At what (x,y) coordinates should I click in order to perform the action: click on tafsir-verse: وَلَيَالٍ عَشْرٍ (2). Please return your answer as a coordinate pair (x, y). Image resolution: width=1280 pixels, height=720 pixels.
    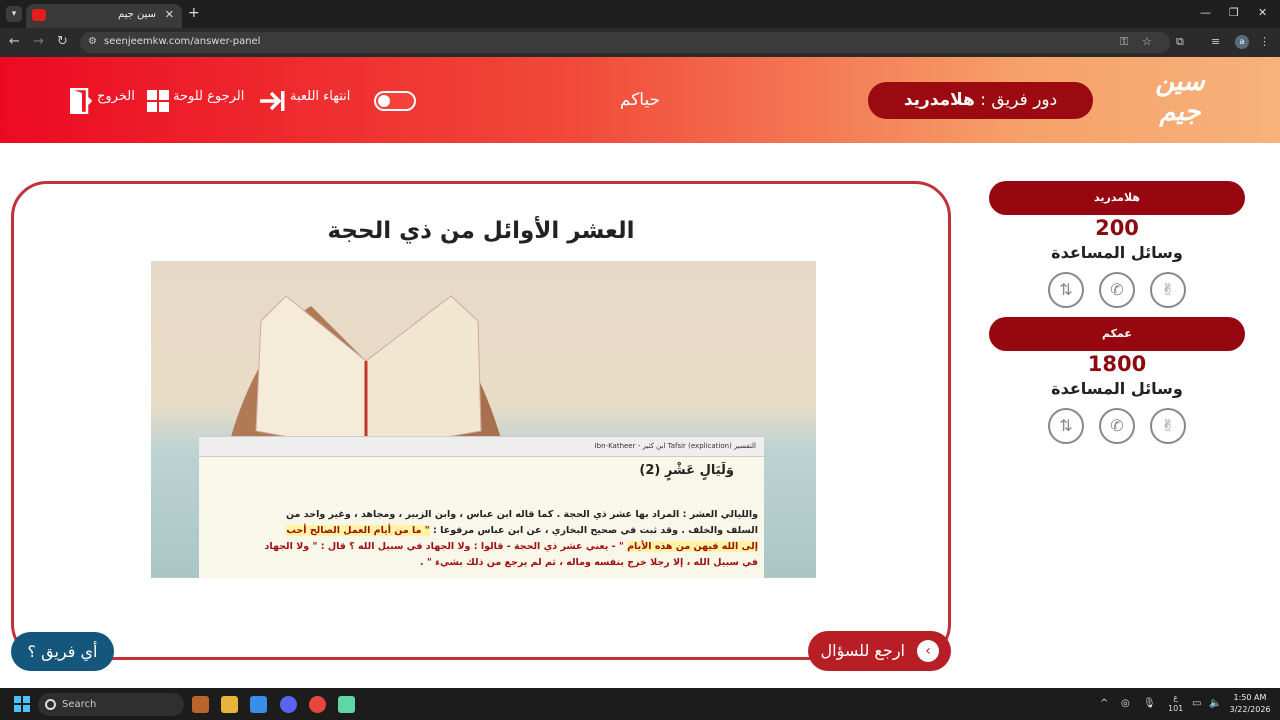
    Looking at the image, I should click on (686, 470).